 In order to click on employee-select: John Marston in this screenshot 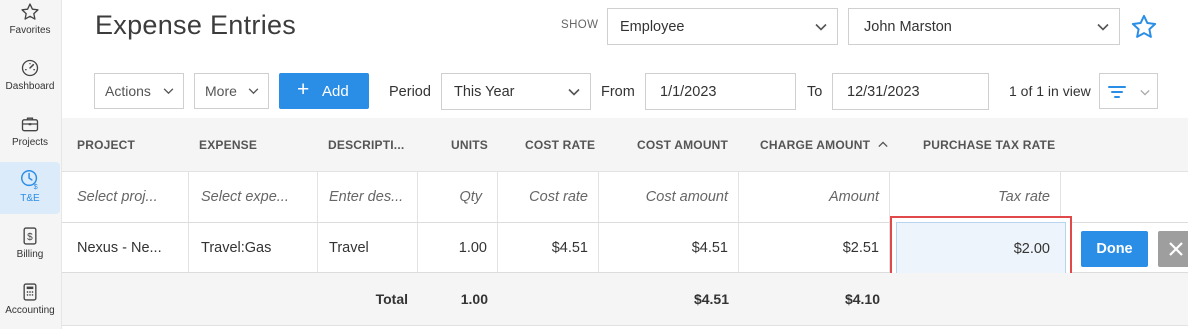, I will do `click(984, 26)`.